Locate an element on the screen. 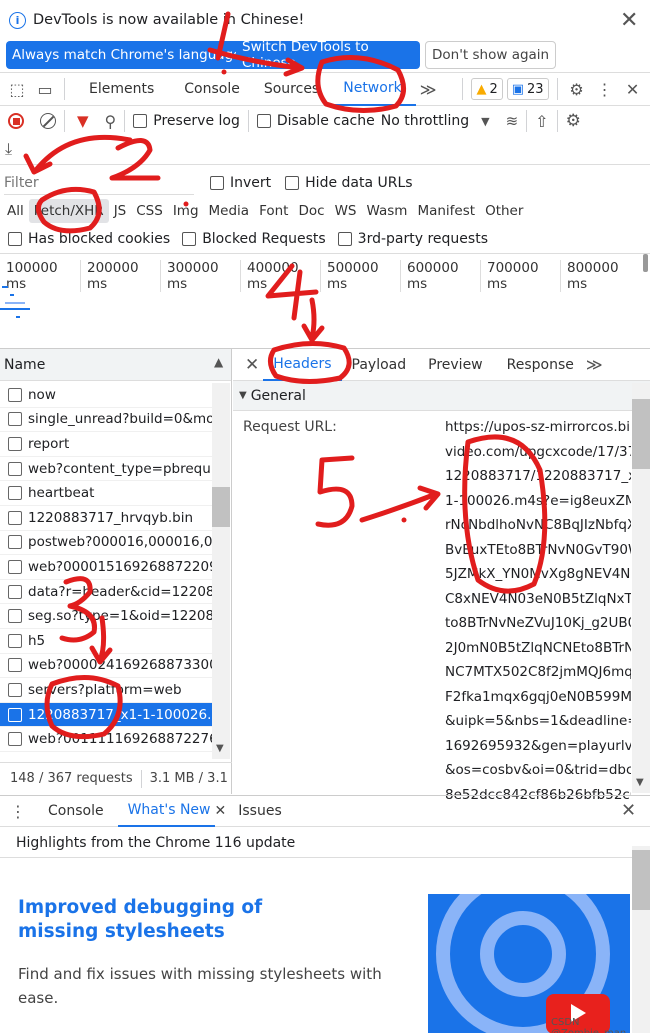 The width and height of the screenshot is (650, 1033). tab-response: Response is located at coordinates (540, 365).